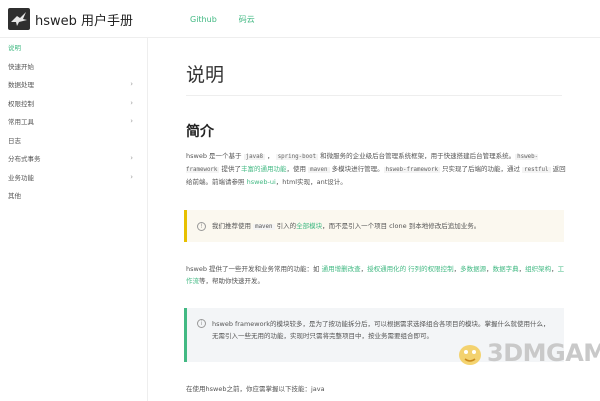 Image resolution: width=600 pixels, height=401 pixels. I want to click on sidebar-item-label: 业务功能, so click(21, 177).